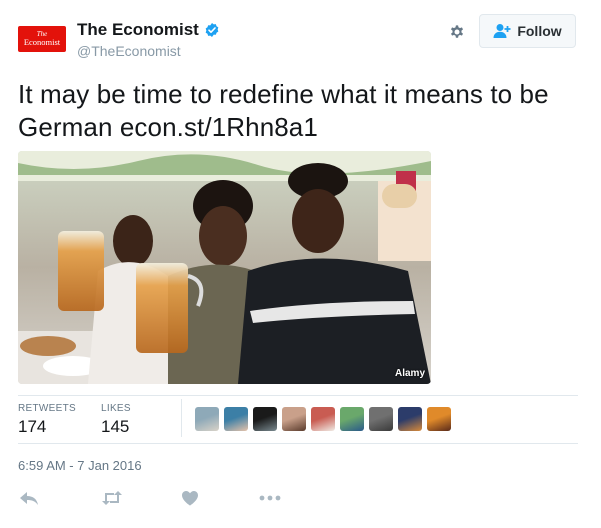 The image size is (601, 528). Describe the element at coordinates (457, 32) in the screenshot. I see `gear-icon` at that location.